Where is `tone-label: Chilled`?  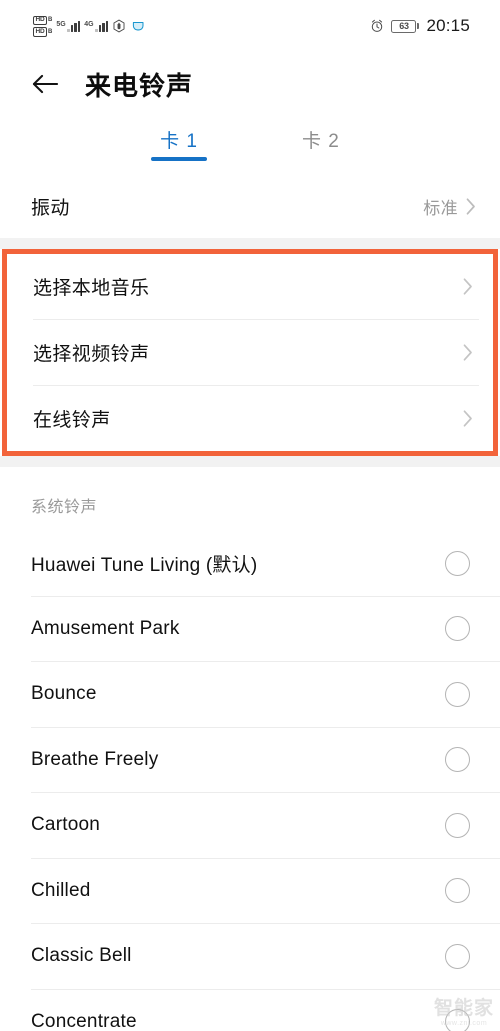 tone-label: Chilled is located at coordinates (61, 890).